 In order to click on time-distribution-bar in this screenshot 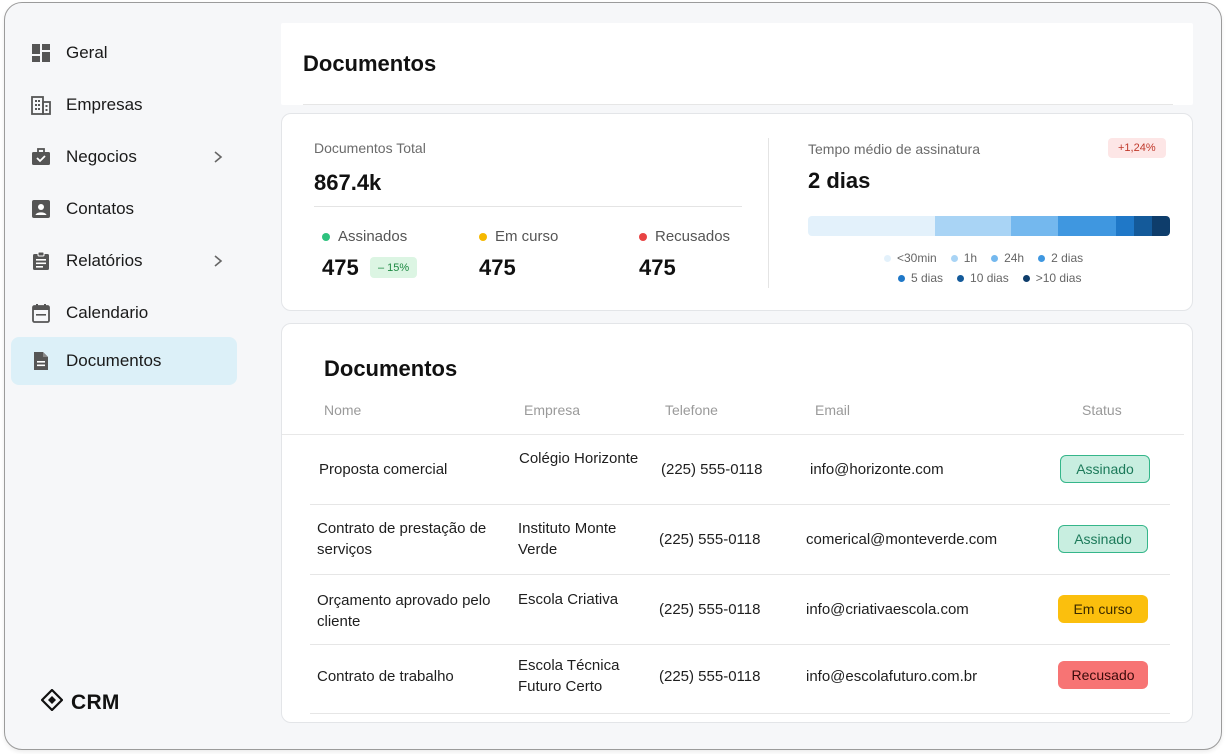, I will do `click(989, 226)`.